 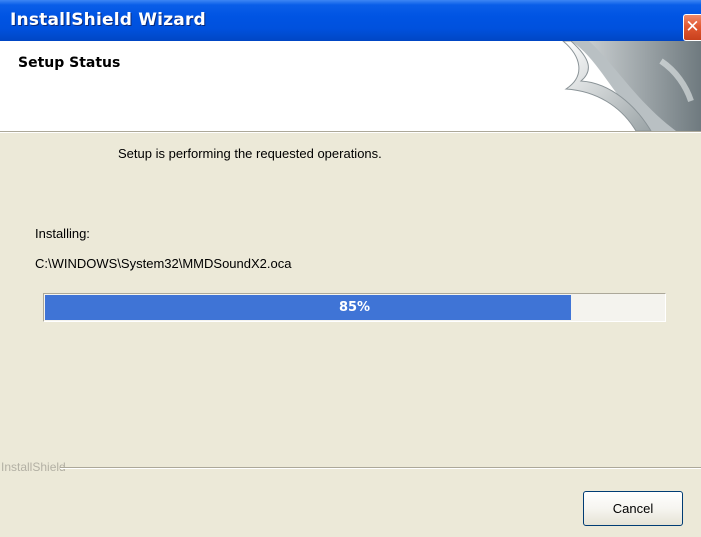 I want to click on current-file-path: C:\WINDOWS\System32\MMDSoundX2.oca, so click(x=163, y=263).